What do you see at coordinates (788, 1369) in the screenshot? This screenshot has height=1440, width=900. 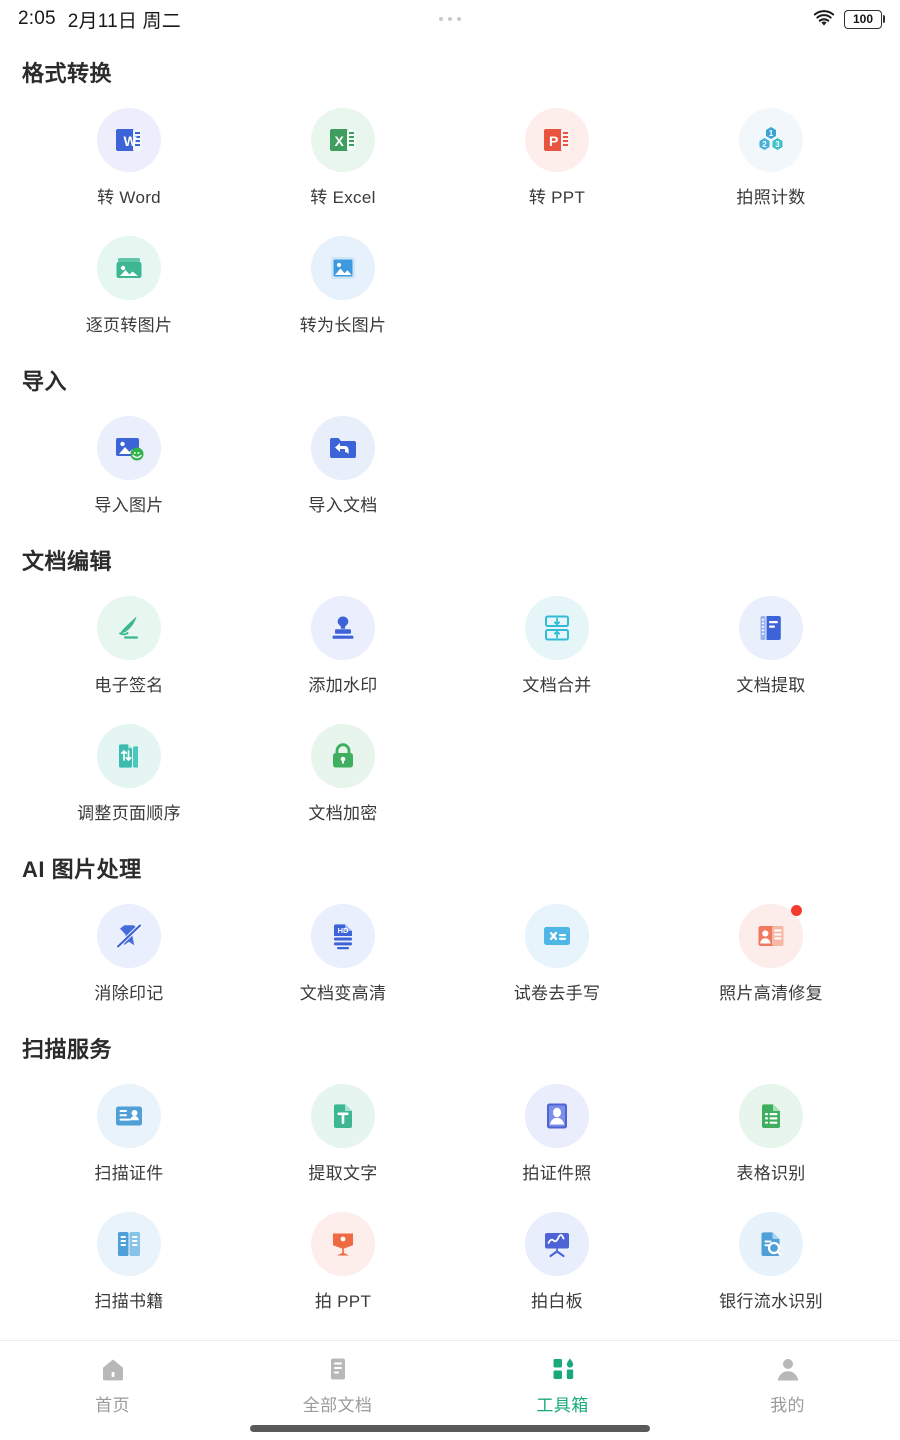 I see `profile-icon` at bounding box center [788, 1369].